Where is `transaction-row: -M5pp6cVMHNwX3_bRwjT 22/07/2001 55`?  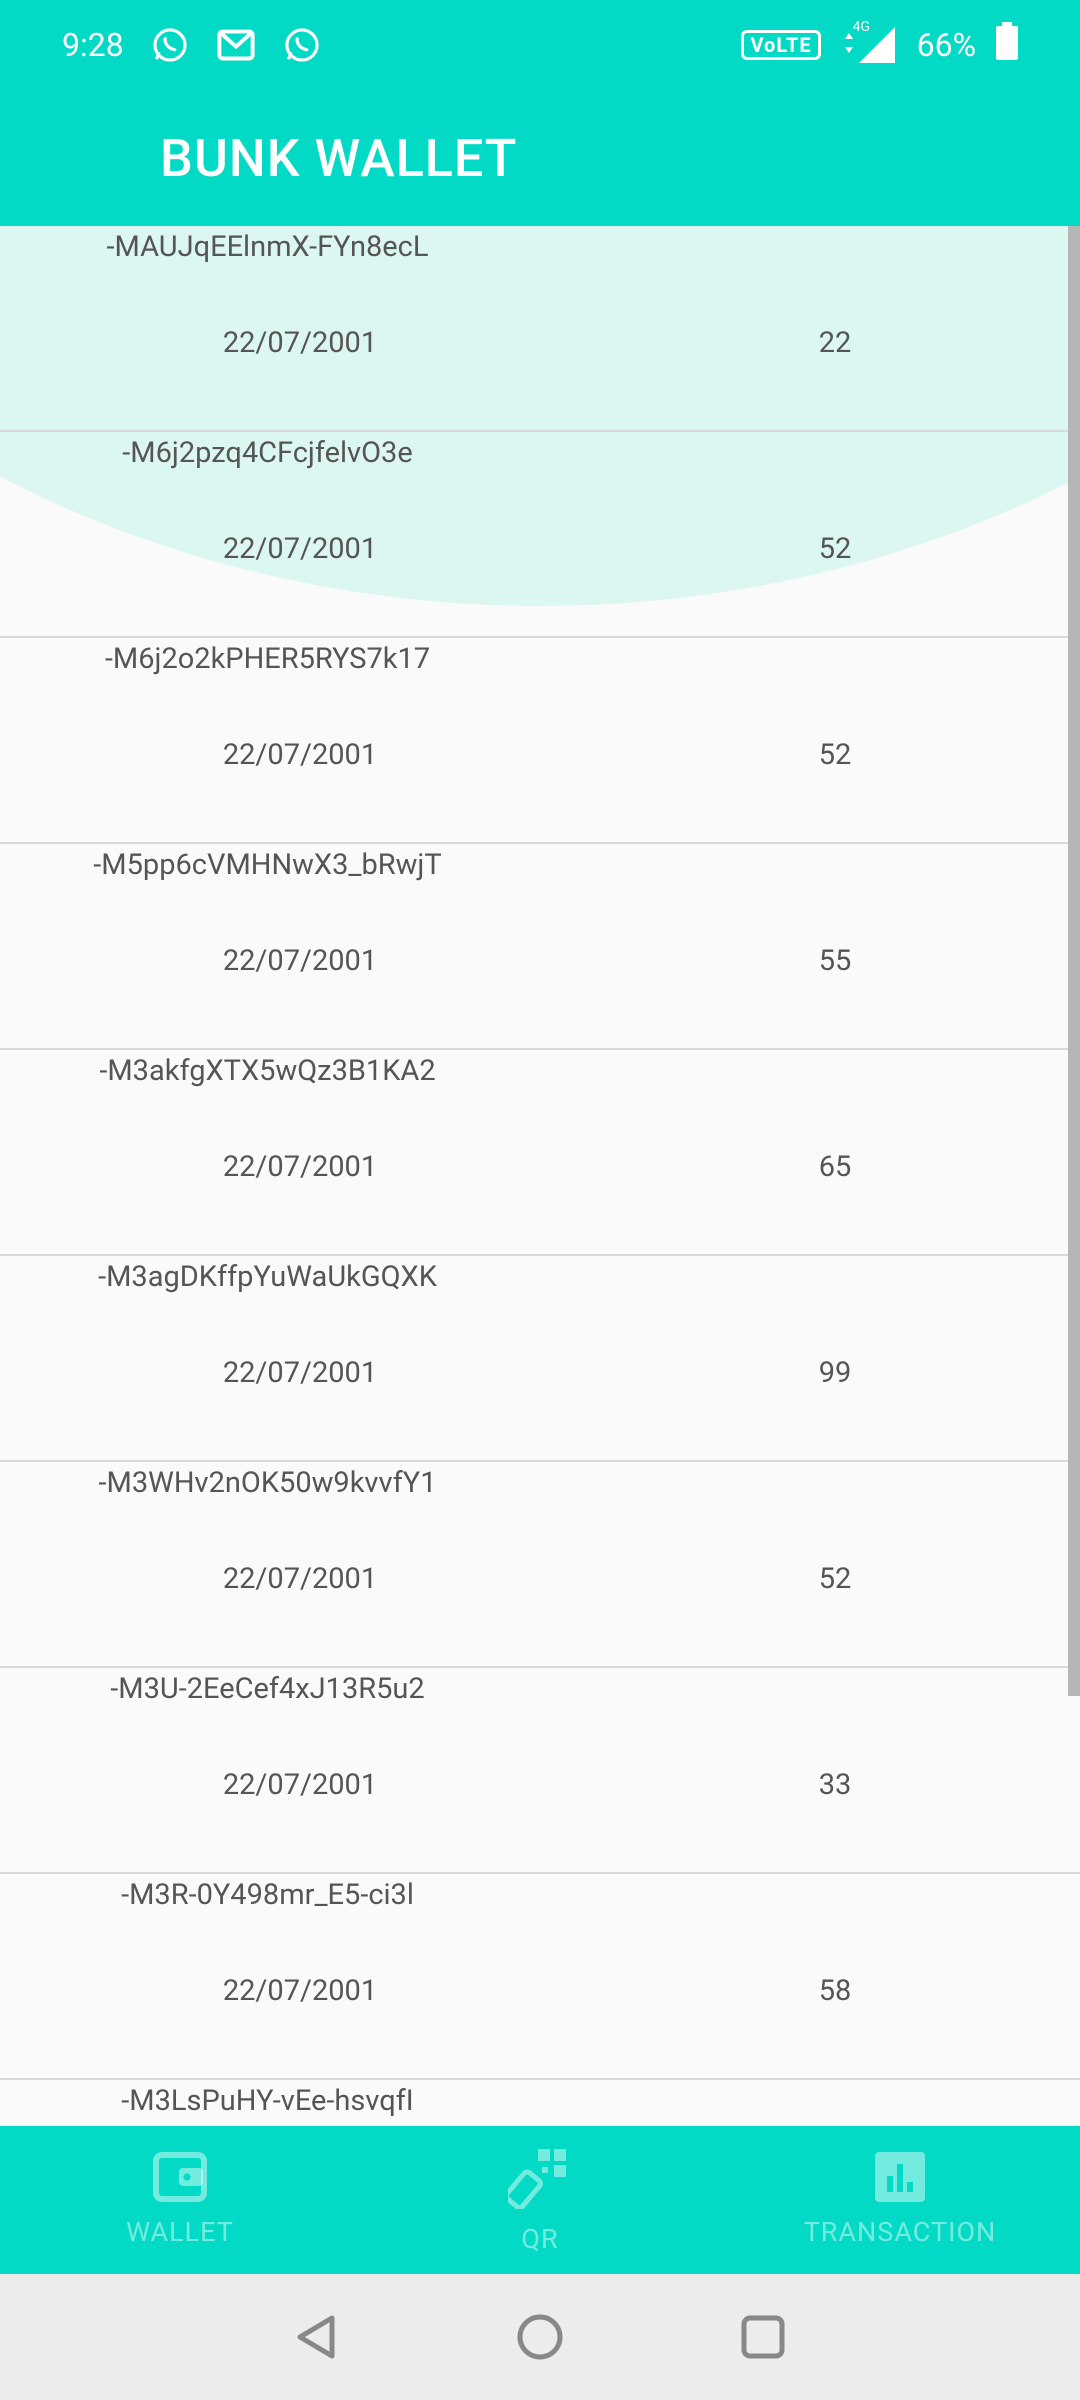
transaction-row: -M5pp6cVMHNwX3_bRwjT 22/07/2001 55 is located at coordinates (540, 947).